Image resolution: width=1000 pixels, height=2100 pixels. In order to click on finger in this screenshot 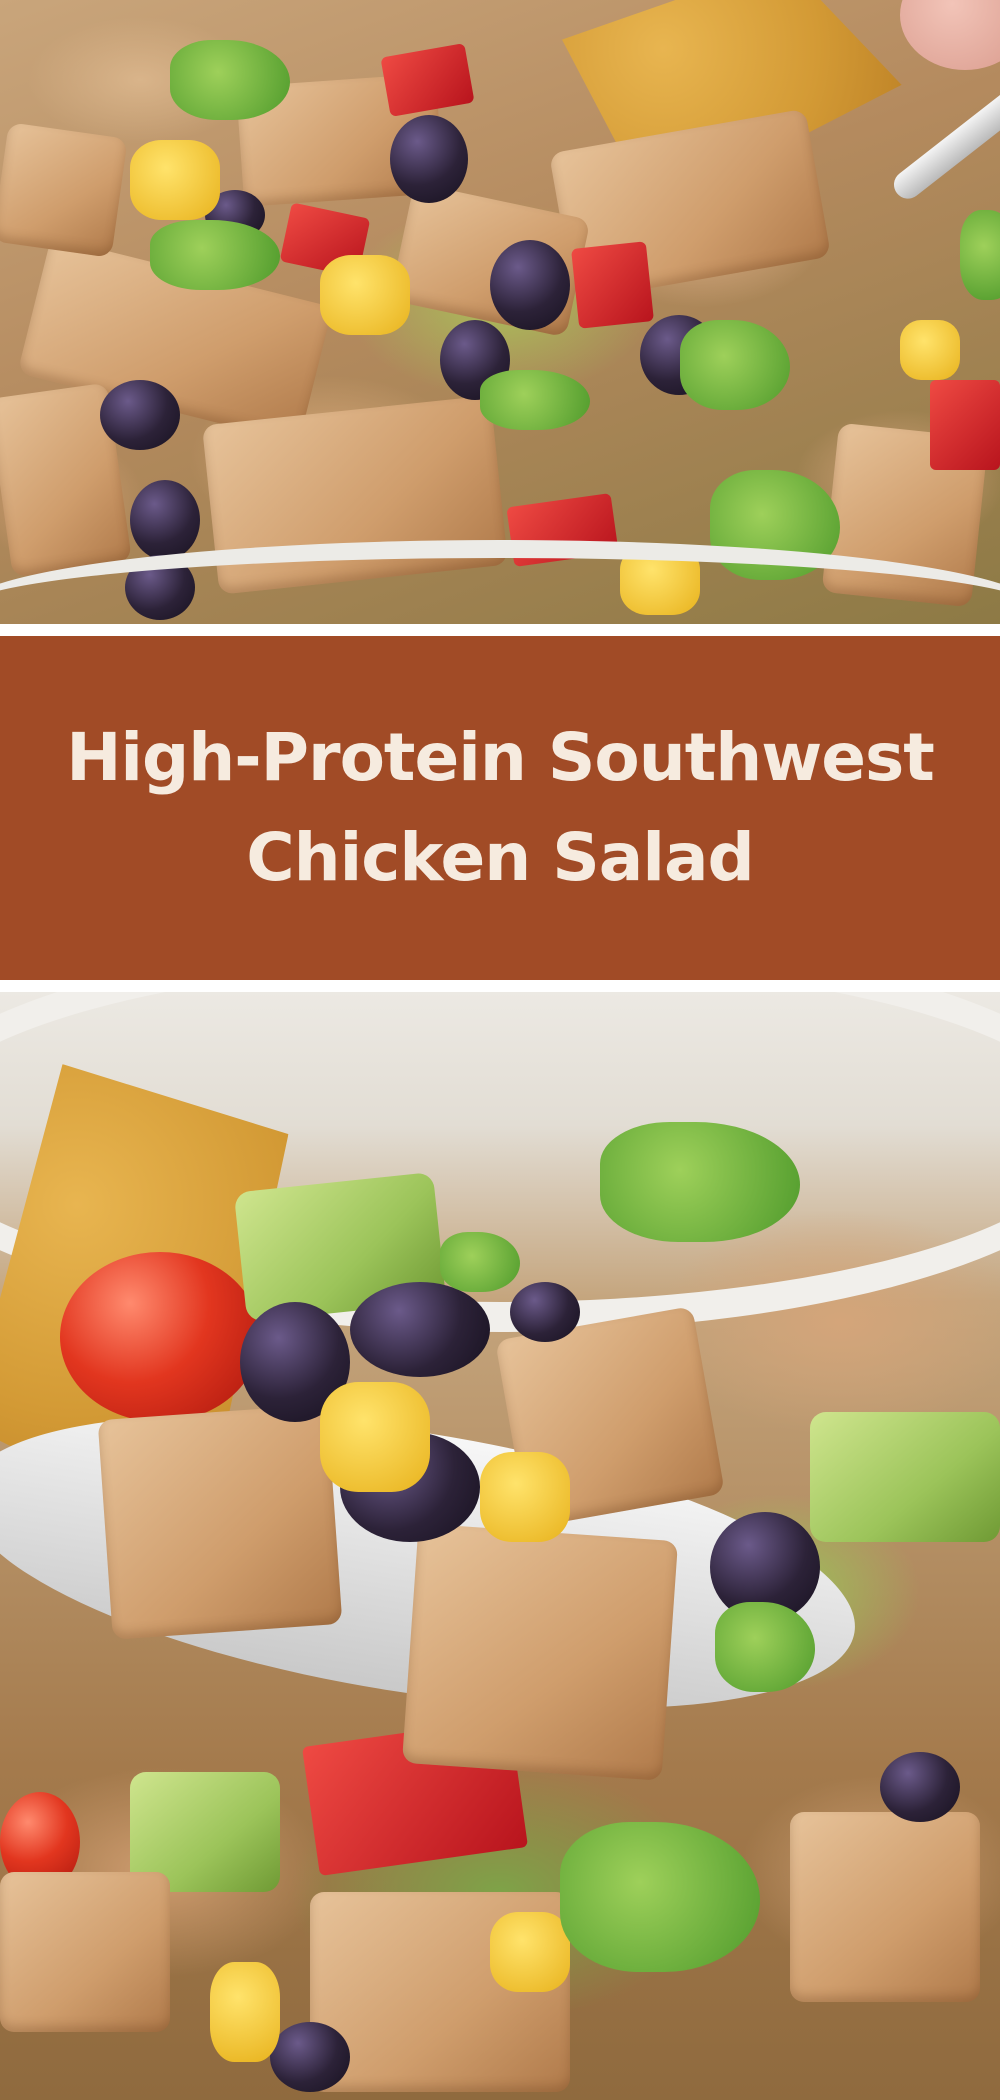, I will do `click(950, 35)`.